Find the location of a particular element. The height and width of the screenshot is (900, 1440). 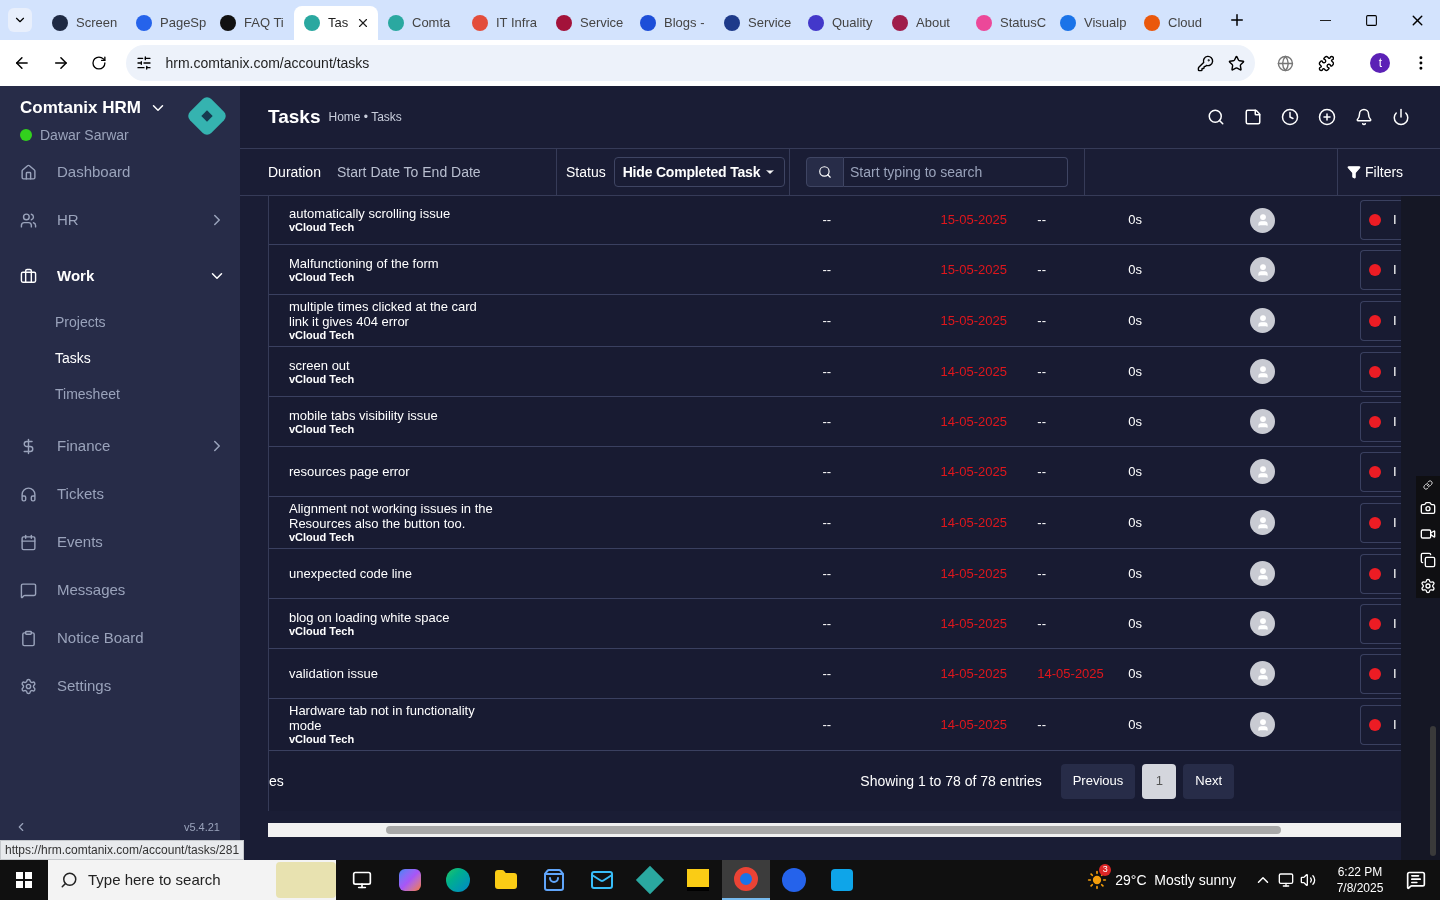

profile-avatar: t is located at coordinates (1380, 63).